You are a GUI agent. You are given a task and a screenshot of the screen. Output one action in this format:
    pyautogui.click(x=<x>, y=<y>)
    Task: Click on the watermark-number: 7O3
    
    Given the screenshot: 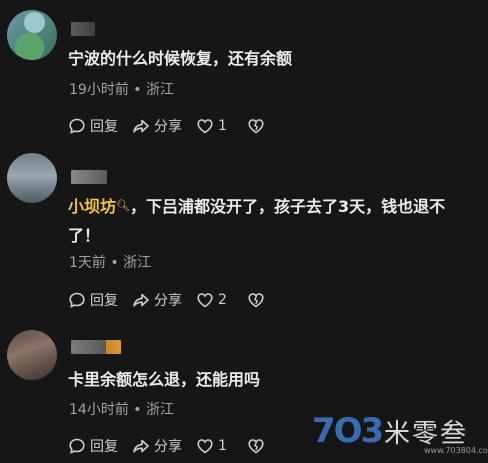 What is the action you would take?
    pyautogui.click(x=348, y=431)
    